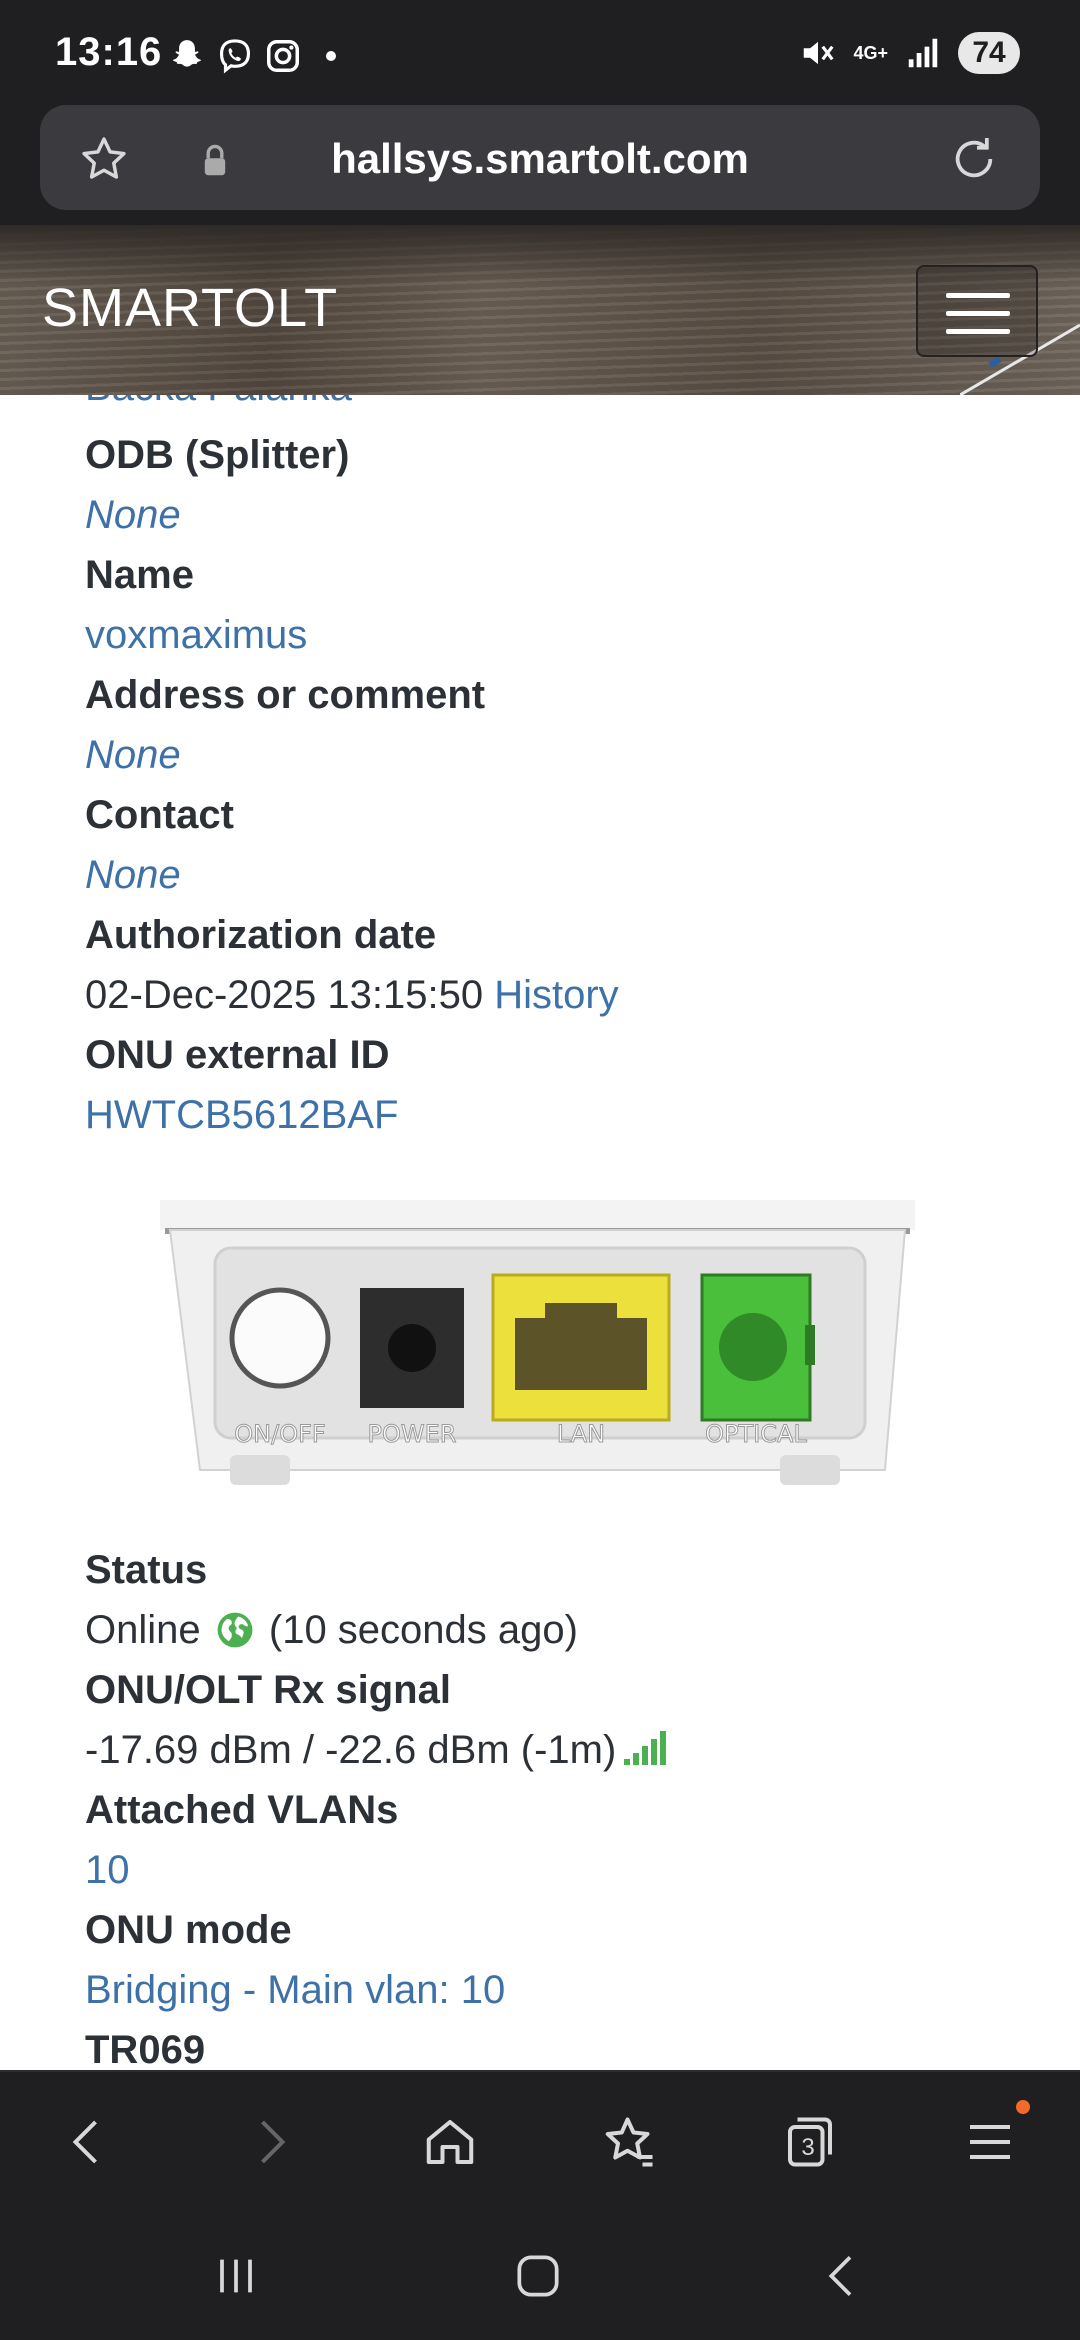 The height and width of the screenshot is (2340, 1080). Describe the element at coordinates (645, 1748) in the screenshot. I see `signal-strength-icon` at that location.